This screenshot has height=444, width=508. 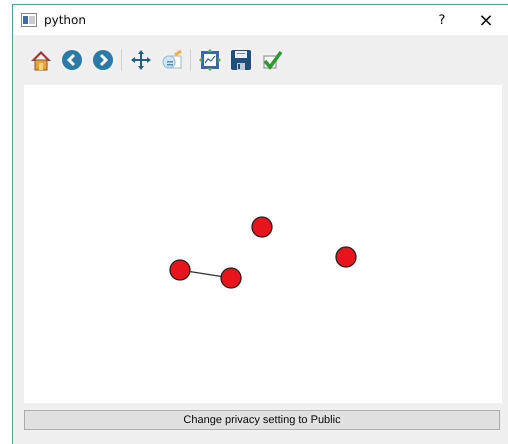 I want to click on privacy-button: Change privacy setting to Public, so click(x=262, y=420).